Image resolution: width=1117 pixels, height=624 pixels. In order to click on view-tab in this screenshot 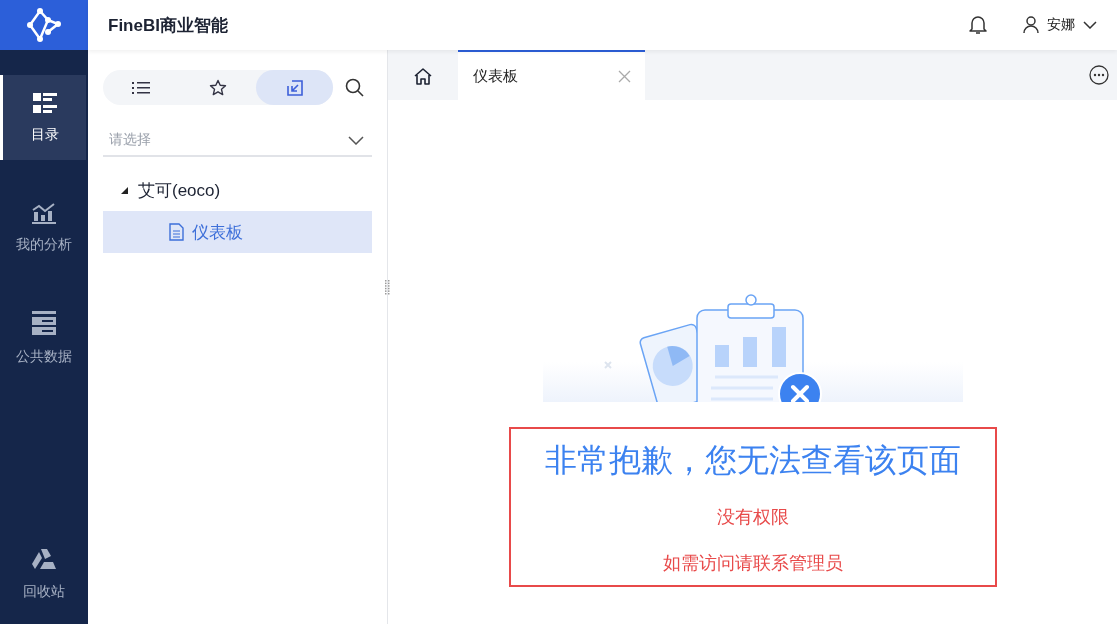, I will do `click(294, 87)`.